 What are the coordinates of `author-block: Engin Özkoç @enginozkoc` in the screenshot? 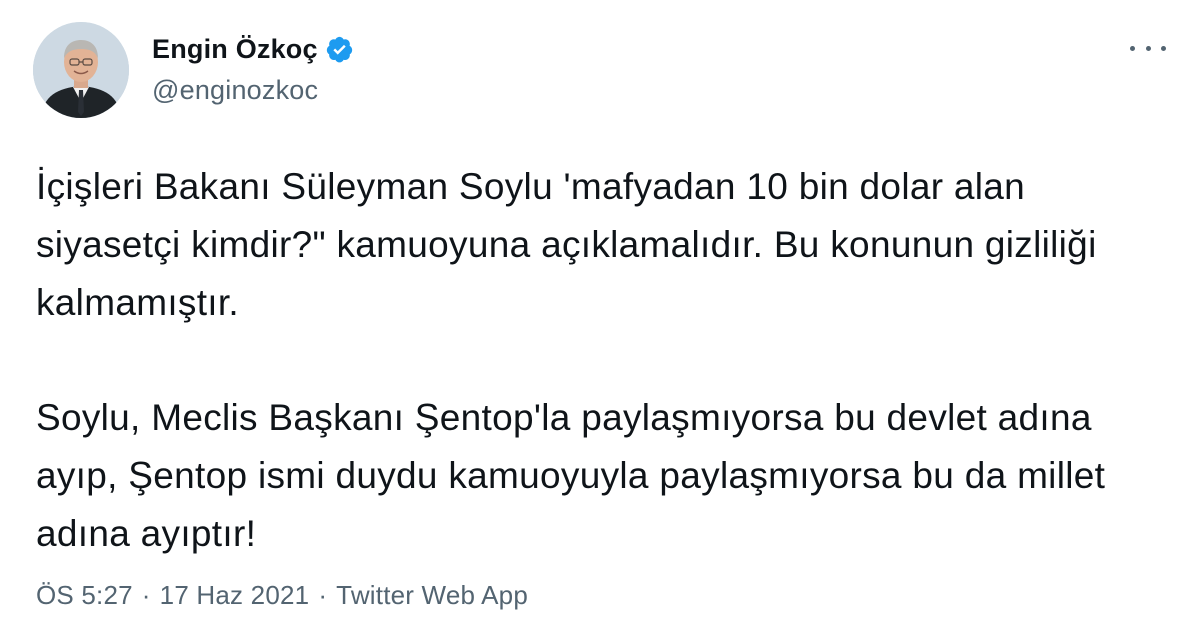 It's located at (253, 69).